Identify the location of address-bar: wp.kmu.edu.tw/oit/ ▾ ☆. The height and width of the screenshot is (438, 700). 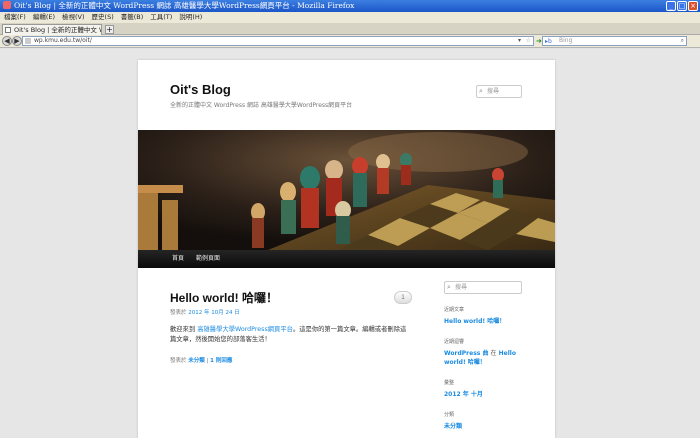
(278, 41).